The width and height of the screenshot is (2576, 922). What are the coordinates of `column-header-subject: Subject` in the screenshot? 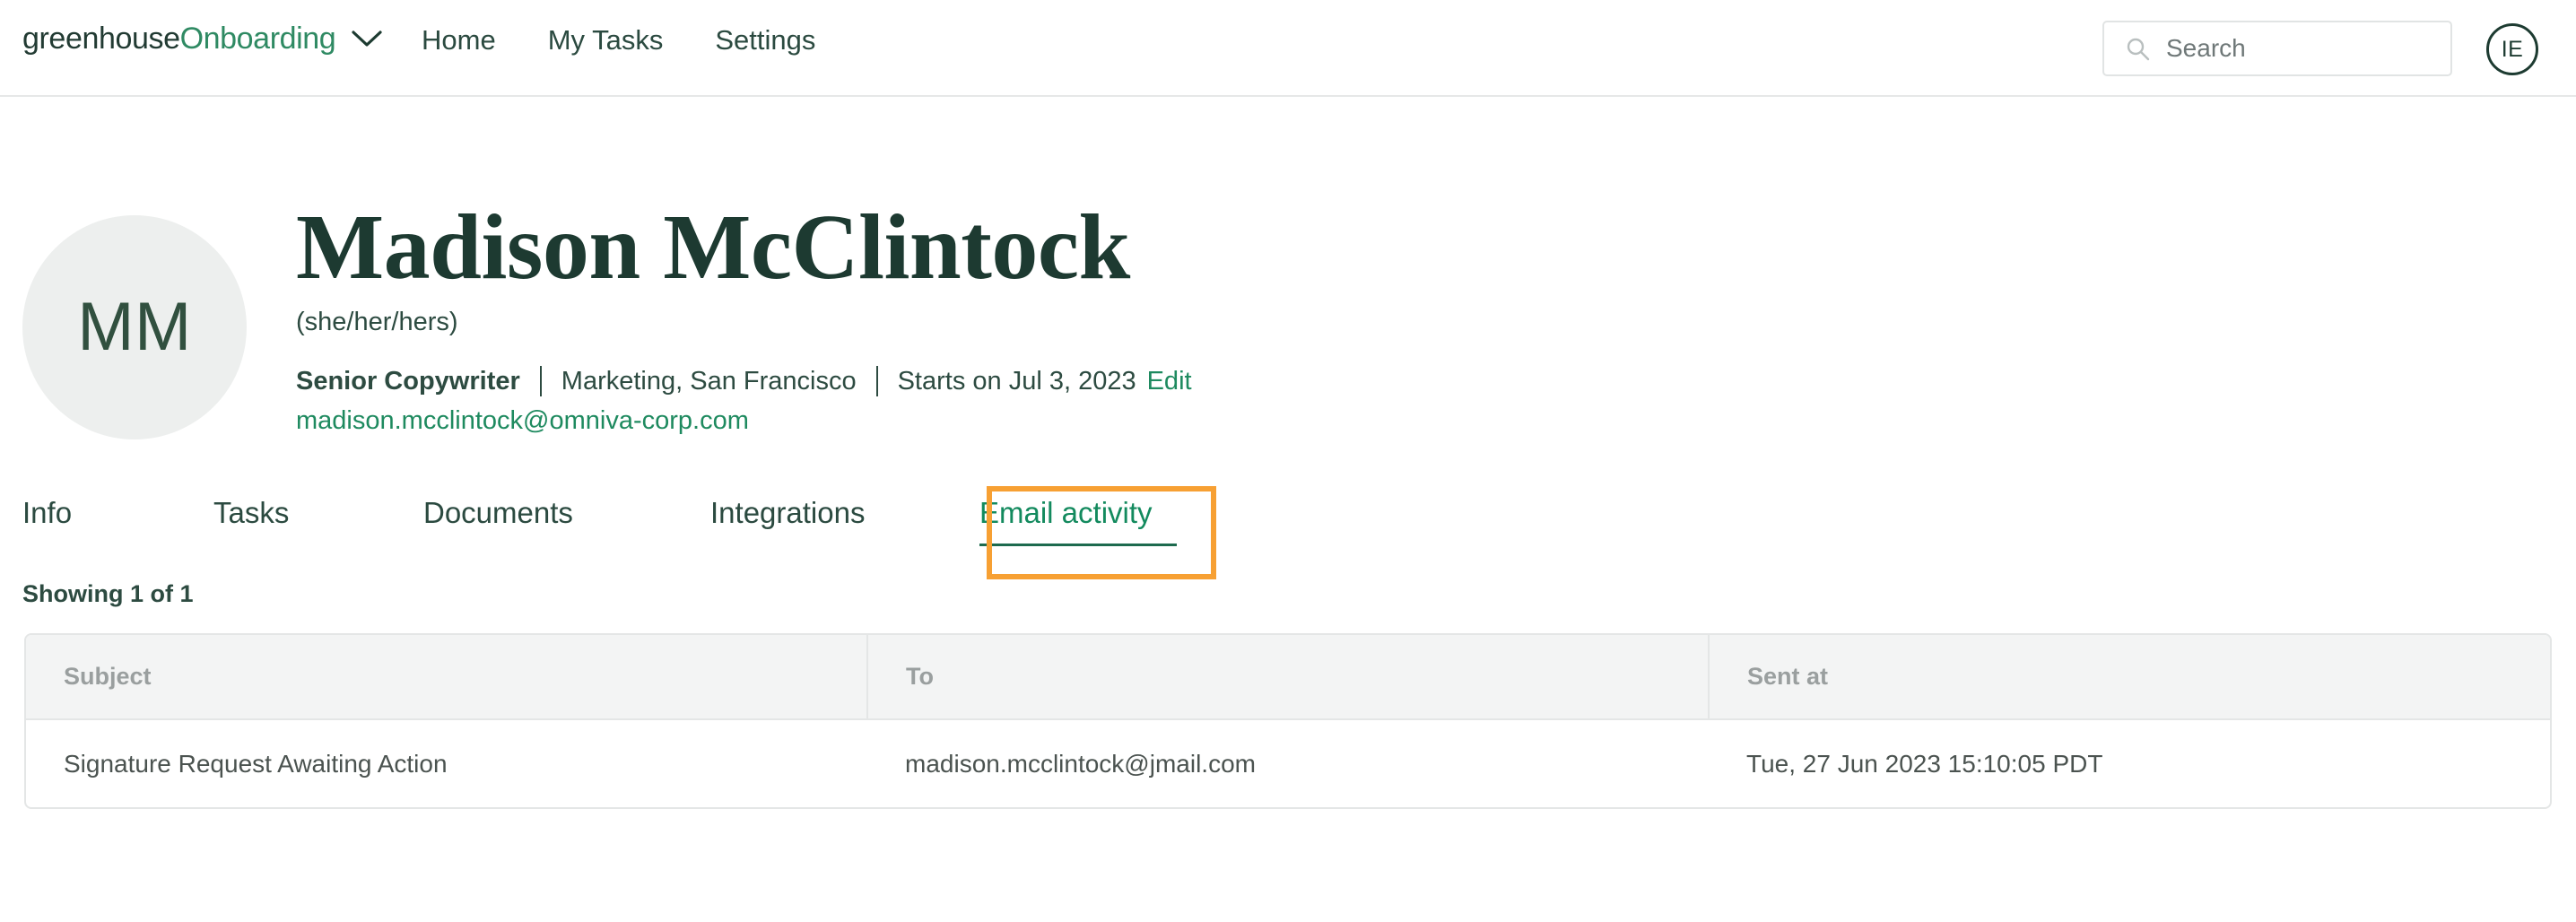 It's located at (446, 677).